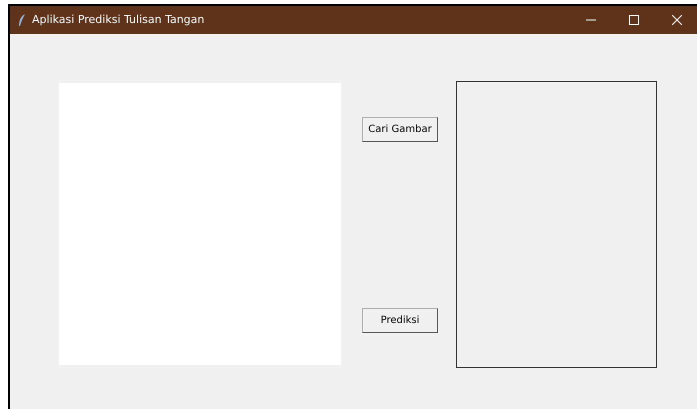 The image size is (697, 409). I want to click on close-icon, so click(677, 20).